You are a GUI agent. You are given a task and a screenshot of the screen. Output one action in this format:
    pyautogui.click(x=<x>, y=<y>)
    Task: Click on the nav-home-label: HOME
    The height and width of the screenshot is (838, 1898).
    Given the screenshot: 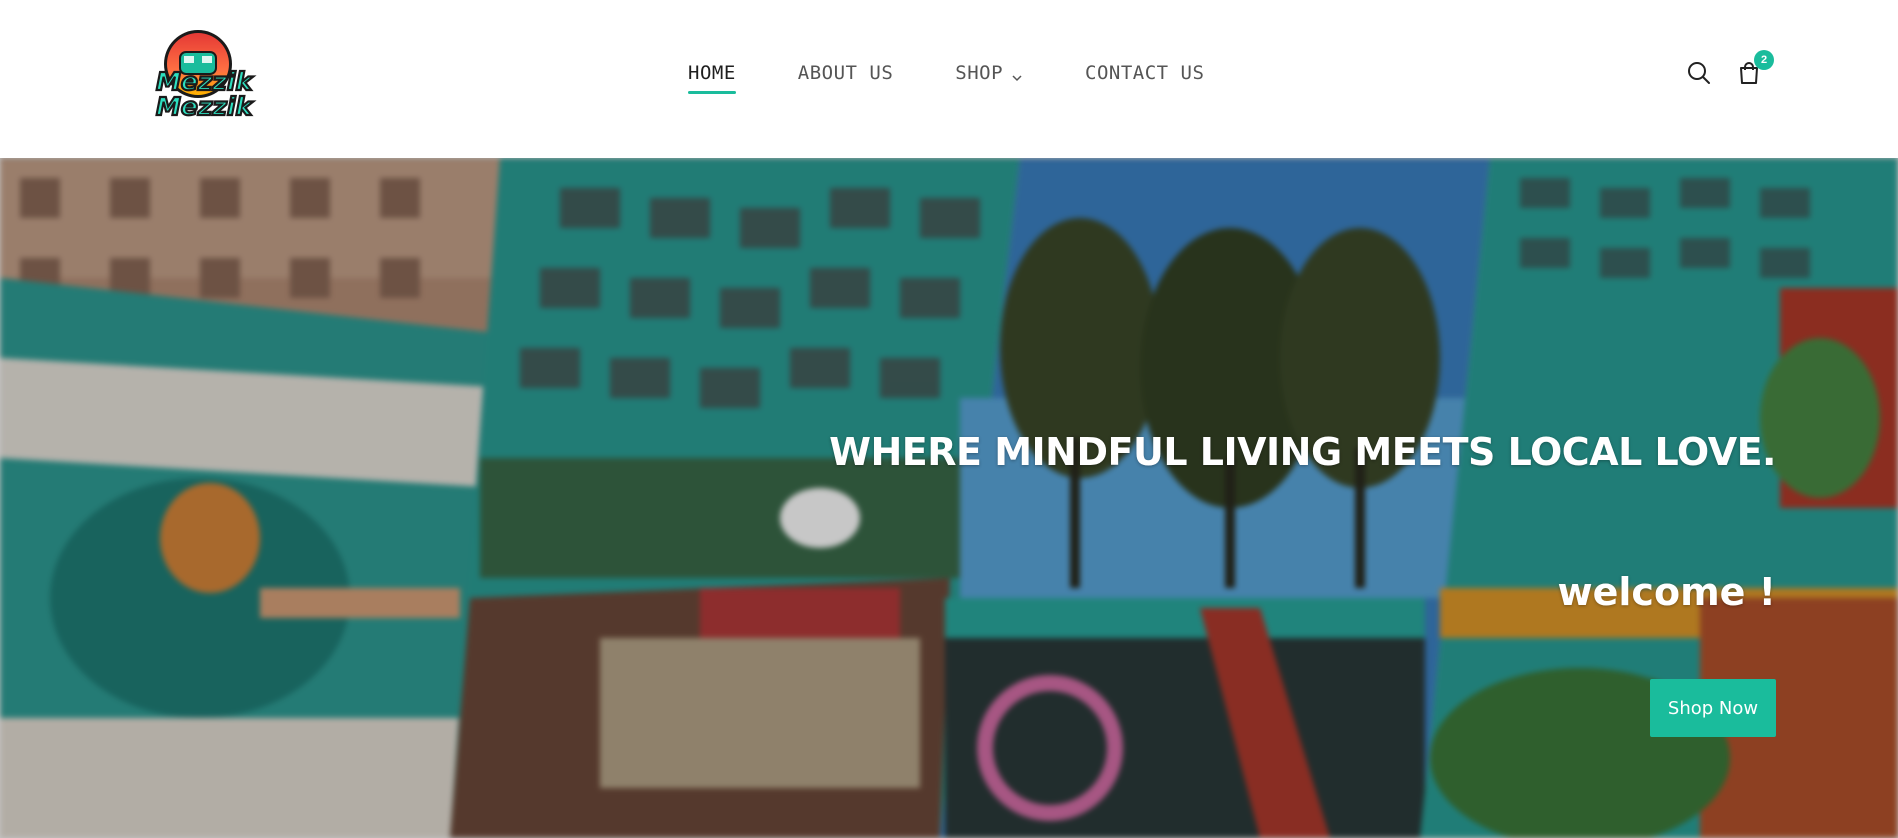 What is the action you would take?
    pyautogui.click(x=712, y=73)
    